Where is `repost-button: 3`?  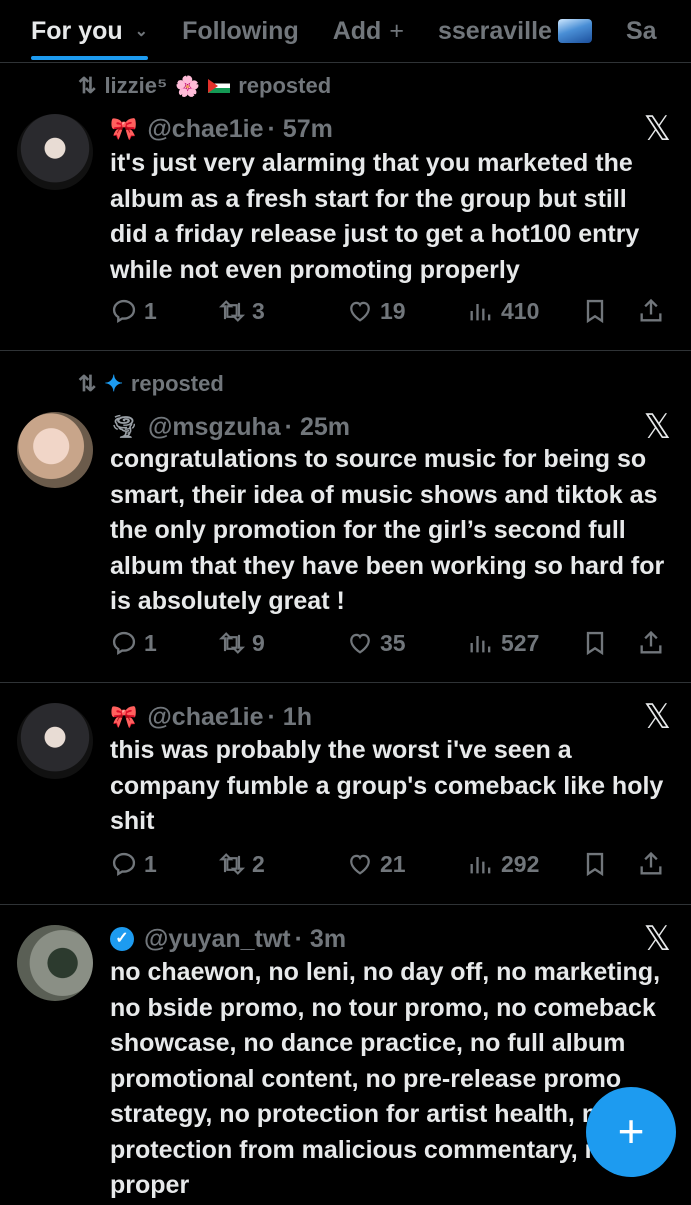 repost-button: 3 is located at coordinates (282, 311).